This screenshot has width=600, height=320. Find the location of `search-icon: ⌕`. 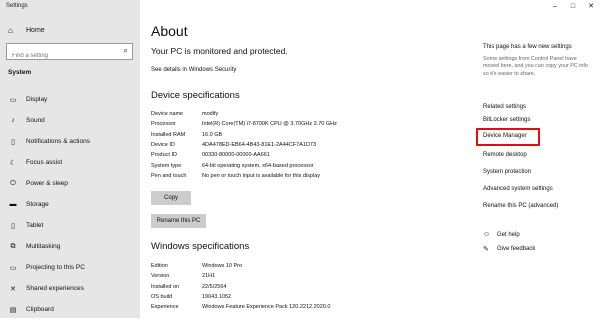

search-icon: ⌕ is located at coordinates (126, 51).